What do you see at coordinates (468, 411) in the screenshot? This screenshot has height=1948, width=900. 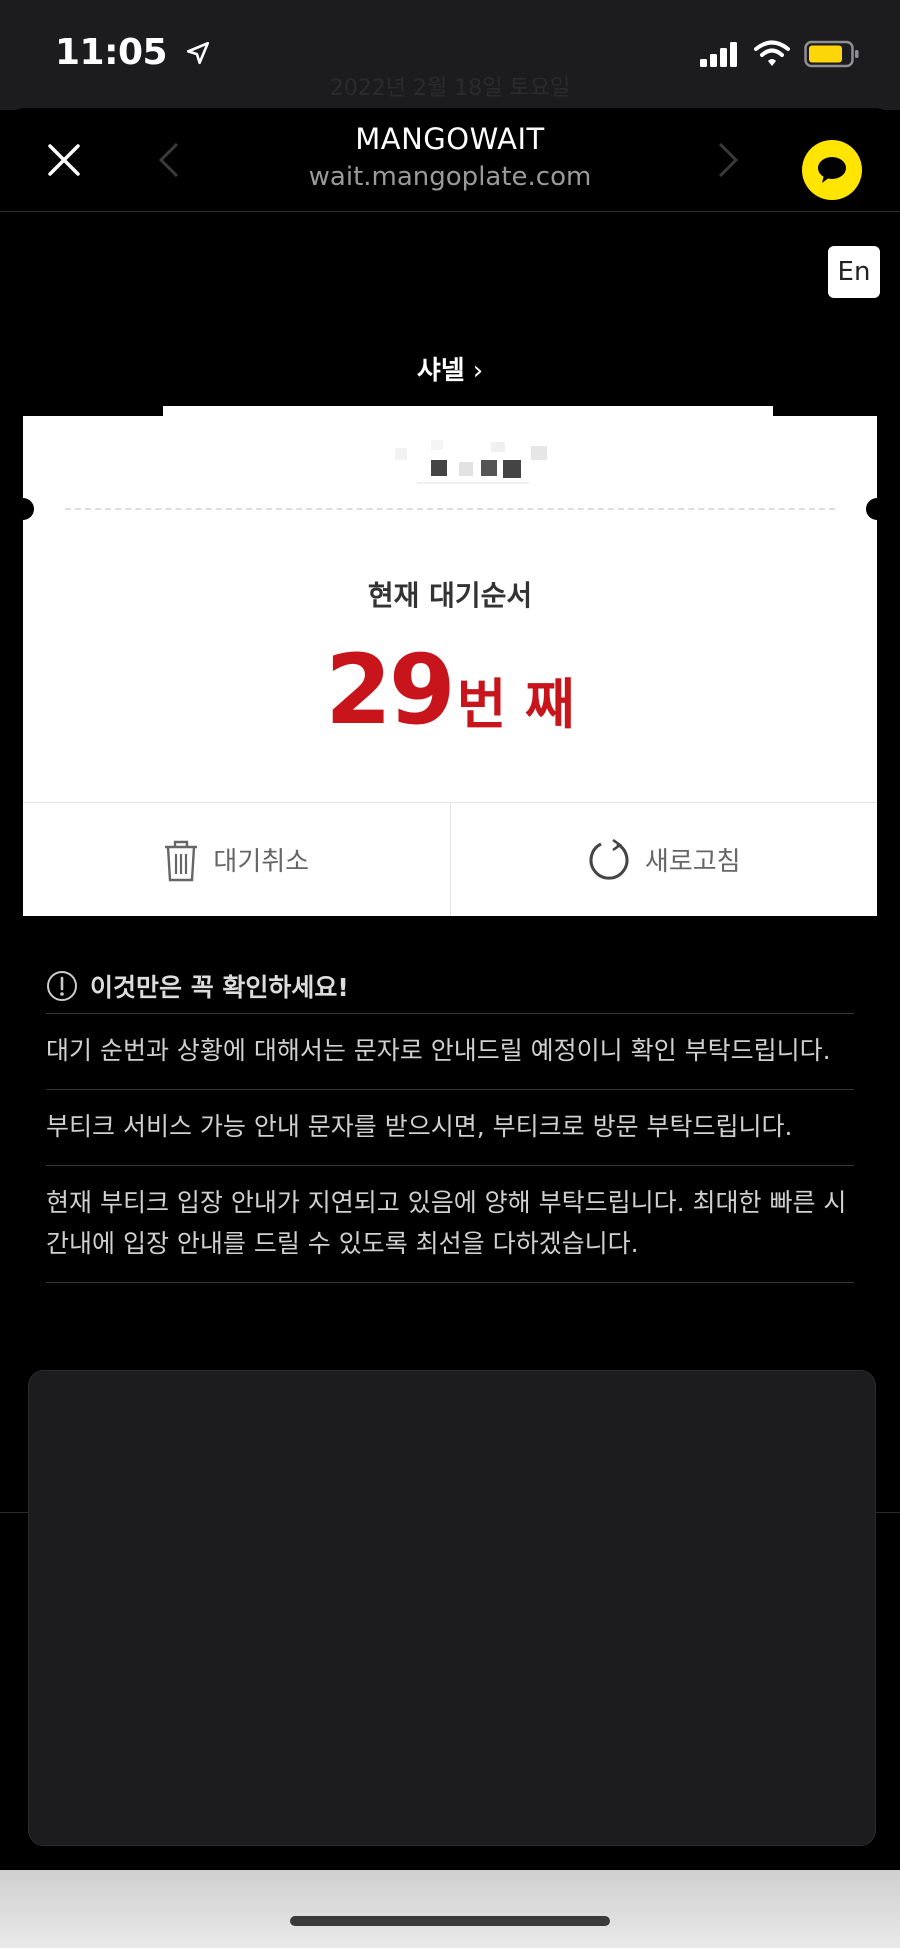 I see `ticket-tab` at bounding box center [468, 411].